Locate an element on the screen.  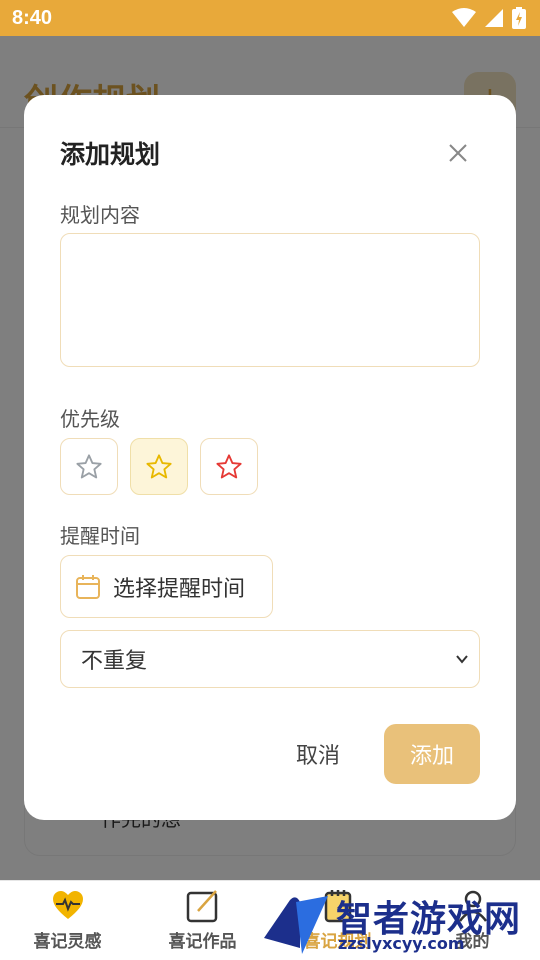
nav-item-inspiration: 喜记灵感 is located at coordinates (67, 920).